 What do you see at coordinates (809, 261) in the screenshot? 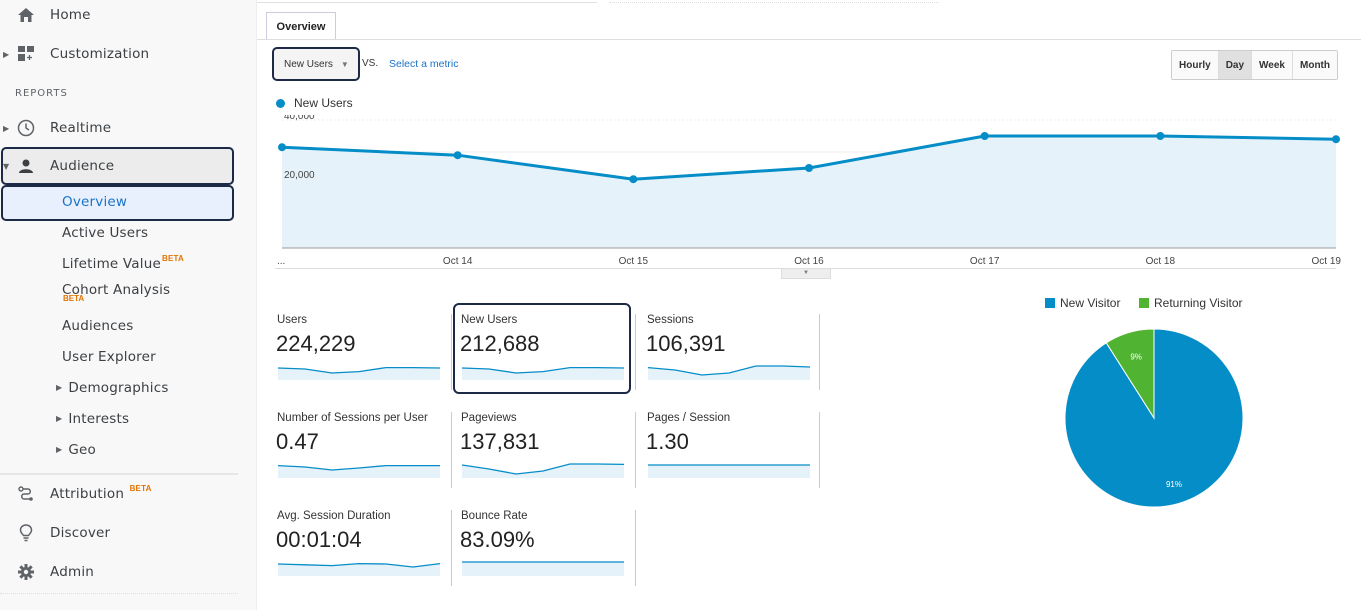
I see `x-tick-label: Oct 16` at bounding box center [809, 261].